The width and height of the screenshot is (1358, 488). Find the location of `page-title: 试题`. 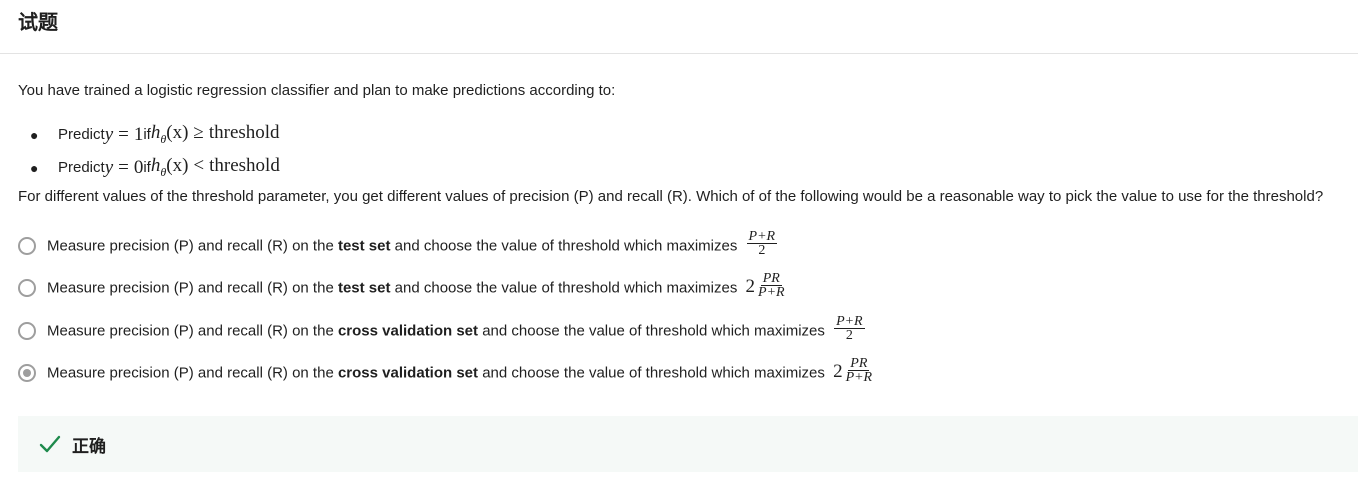

page-title: 试题 is located at coordinates (38, 23).